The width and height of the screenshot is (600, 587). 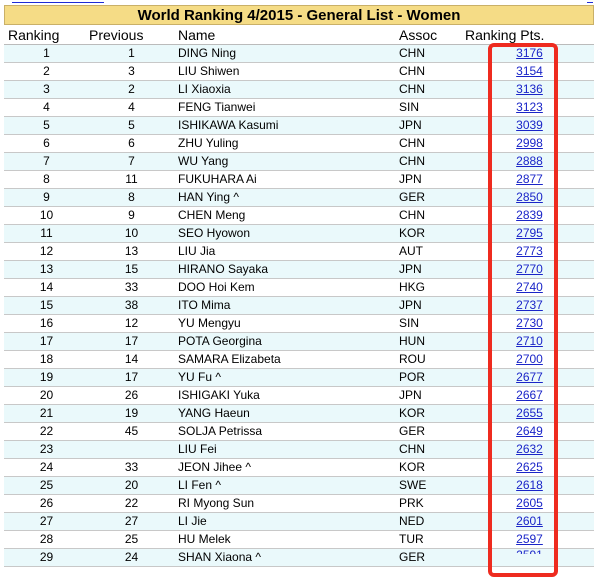 What do you see at coordinates (284, 71) in the screenshot?
I see `name-cell: LIU Shiwen` at bounding box center [284, 71].